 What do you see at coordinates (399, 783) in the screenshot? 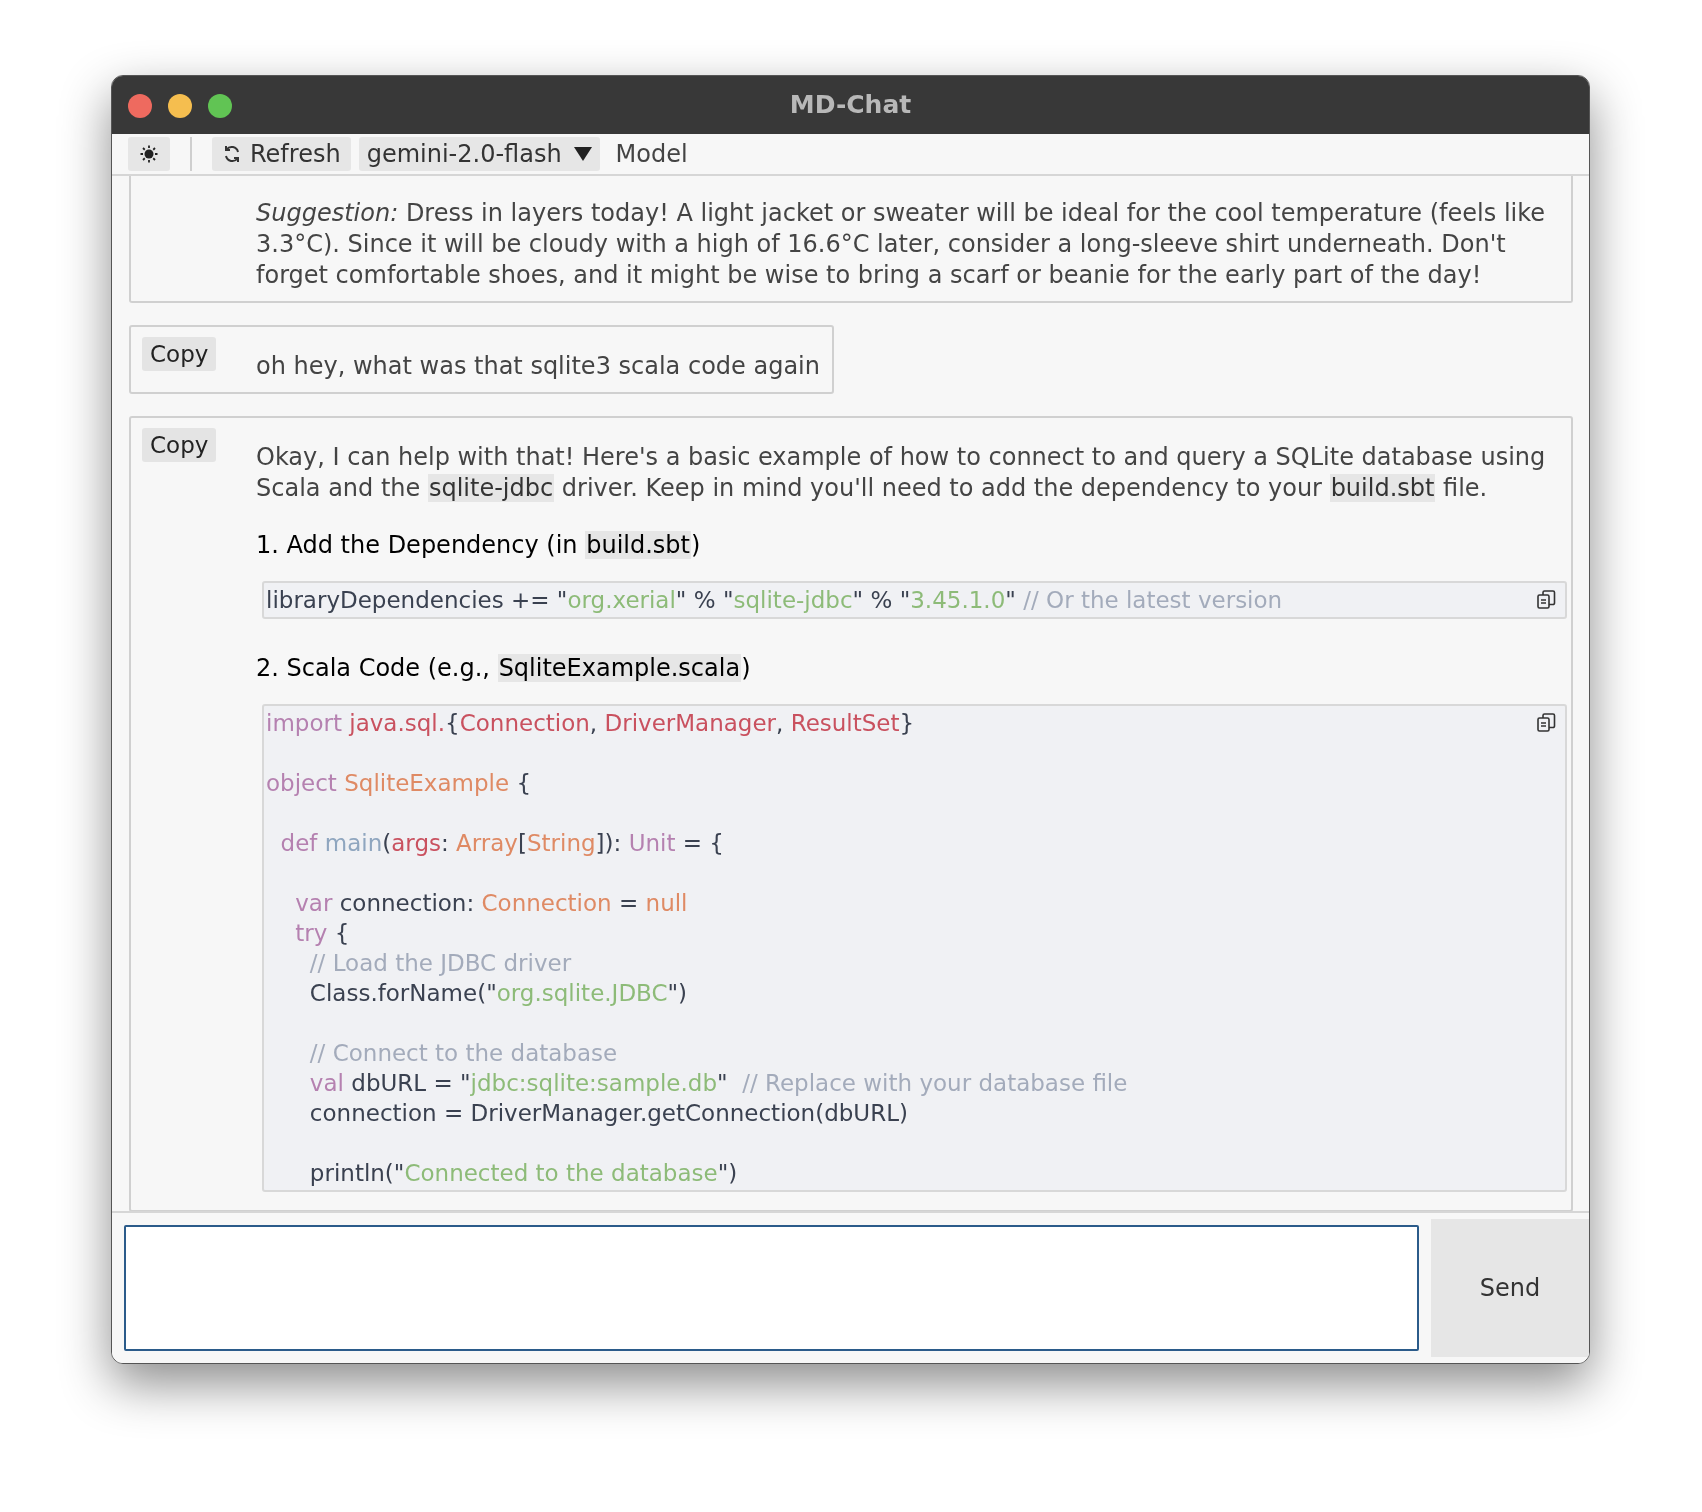
I see `code-line: object SqliteExample {` at bounding box center [399, 783].